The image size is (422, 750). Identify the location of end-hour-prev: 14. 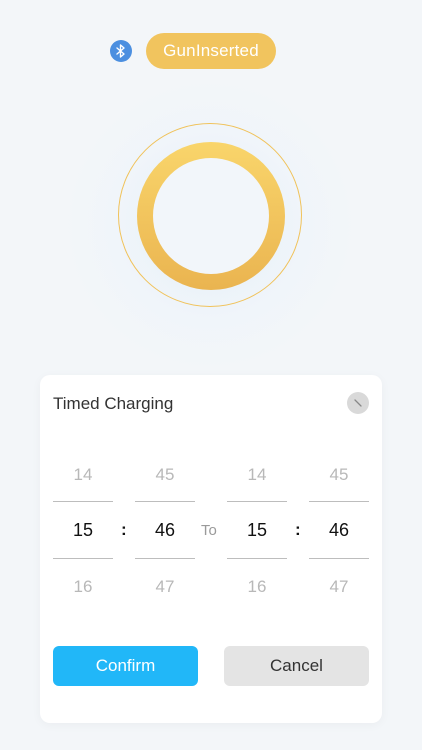
(257, 475).